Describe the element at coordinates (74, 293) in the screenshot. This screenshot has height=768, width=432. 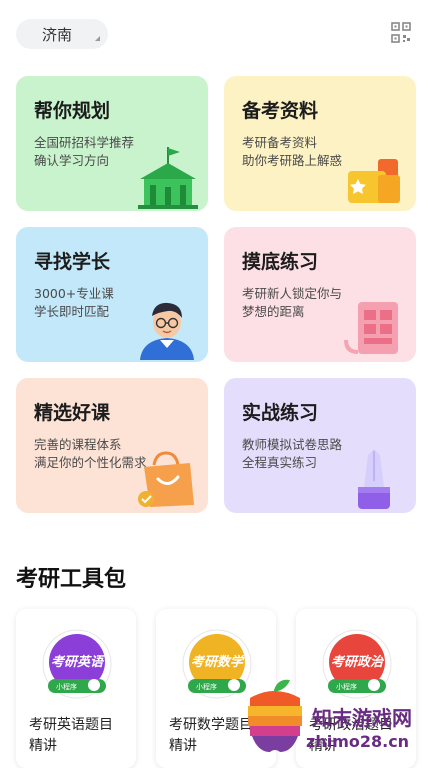
I see `card-desc-line: 3000+专业课` at that location.